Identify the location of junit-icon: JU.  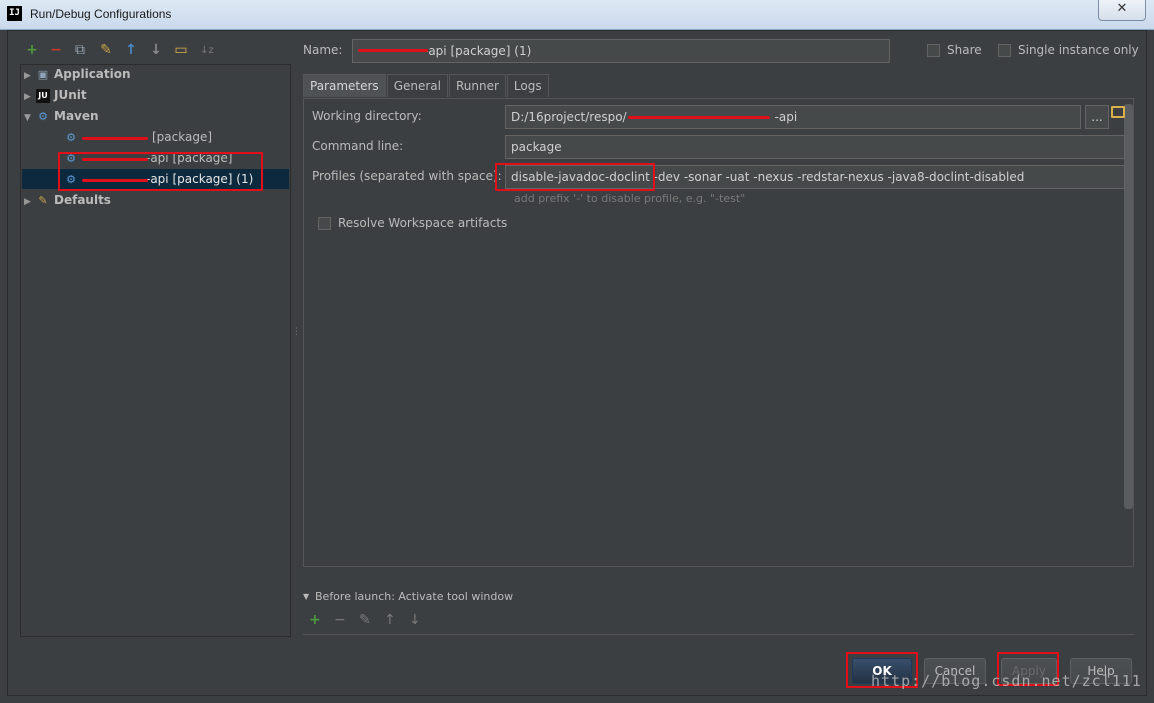
(43, 95).